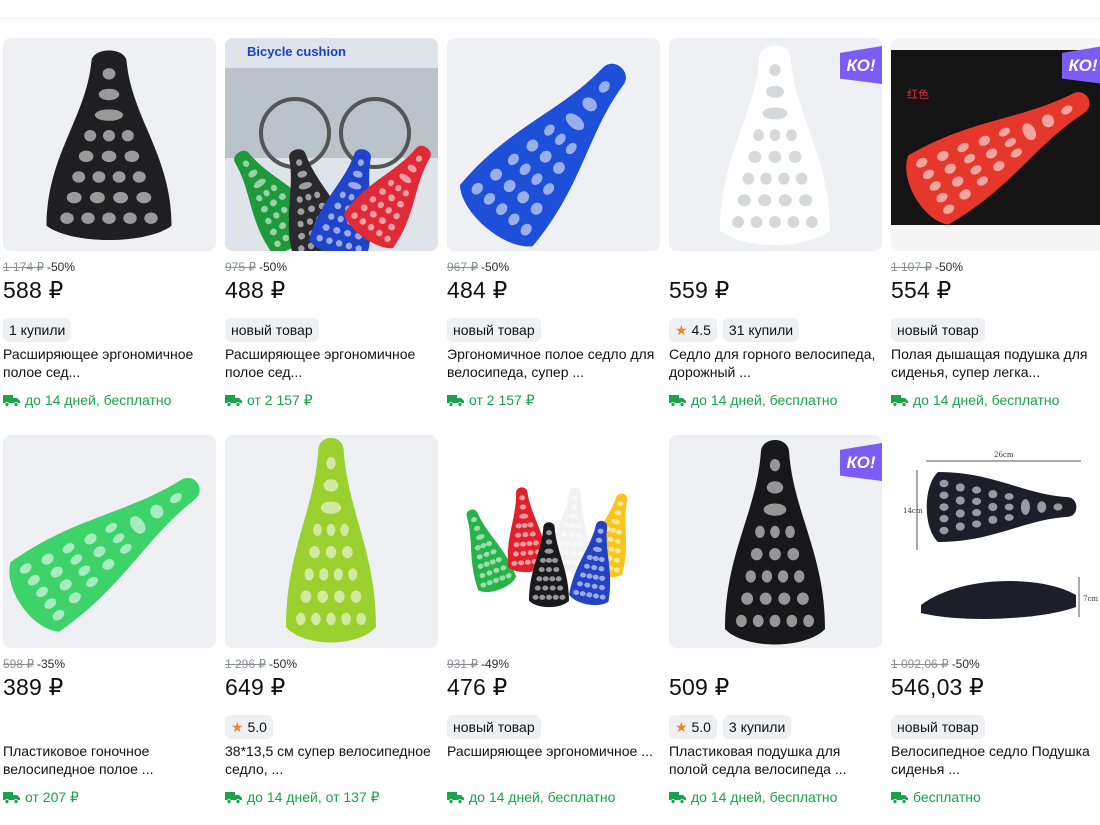  I want to click on price: 546,03 ₽, so click(937, 687).